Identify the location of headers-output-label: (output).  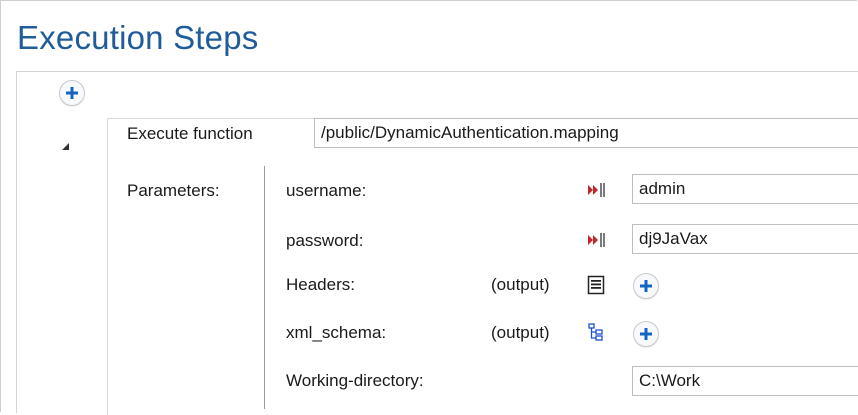
(520, 284).